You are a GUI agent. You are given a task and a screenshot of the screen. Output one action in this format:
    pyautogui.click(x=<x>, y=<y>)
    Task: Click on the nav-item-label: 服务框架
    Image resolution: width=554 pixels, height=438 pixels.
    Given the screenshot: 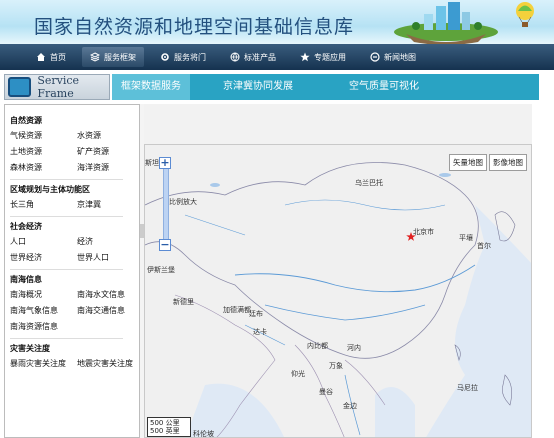 What is the action you would take?
    pyautogui.click(x=120, y=57)
    